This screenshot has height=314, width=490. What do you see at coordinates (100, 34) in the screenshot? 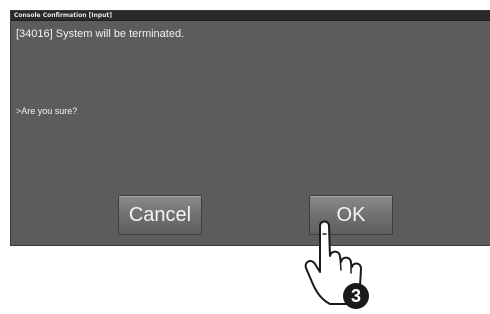
I see `termination-message: [34016] System will be terminated.` at bounding box center [100, 34].